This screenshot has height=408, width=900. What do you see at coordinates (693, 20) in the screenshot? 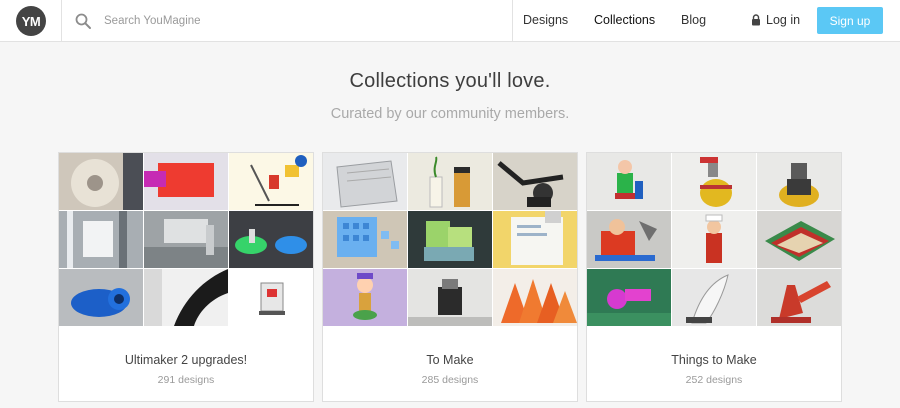
I see `nav-blog-link: Blog` at bounding box center [693, 20].